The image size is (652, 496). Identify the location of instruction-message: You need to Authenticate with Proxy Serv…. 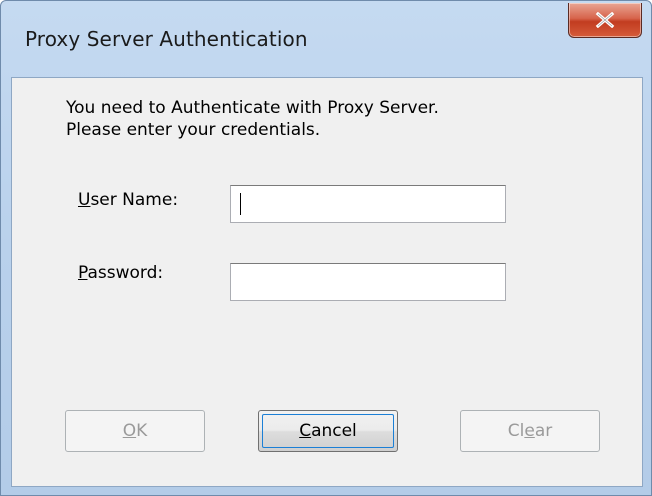
(252, 119).